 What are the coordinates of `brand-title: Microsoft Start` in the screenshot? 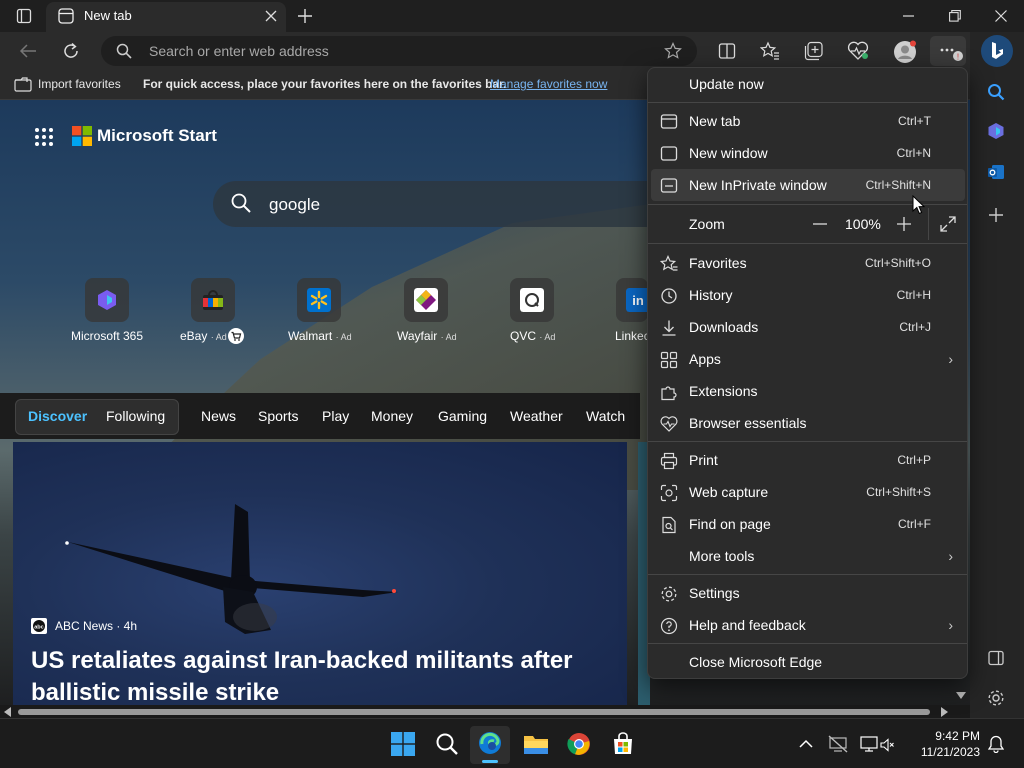 It's located at (157, 136).